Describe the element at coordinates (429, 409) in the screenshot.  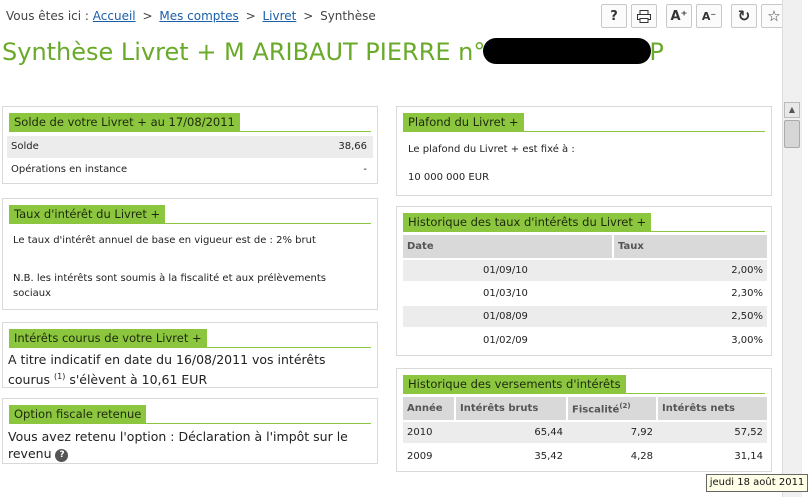
I see `col-annee-header: Année` at that location.